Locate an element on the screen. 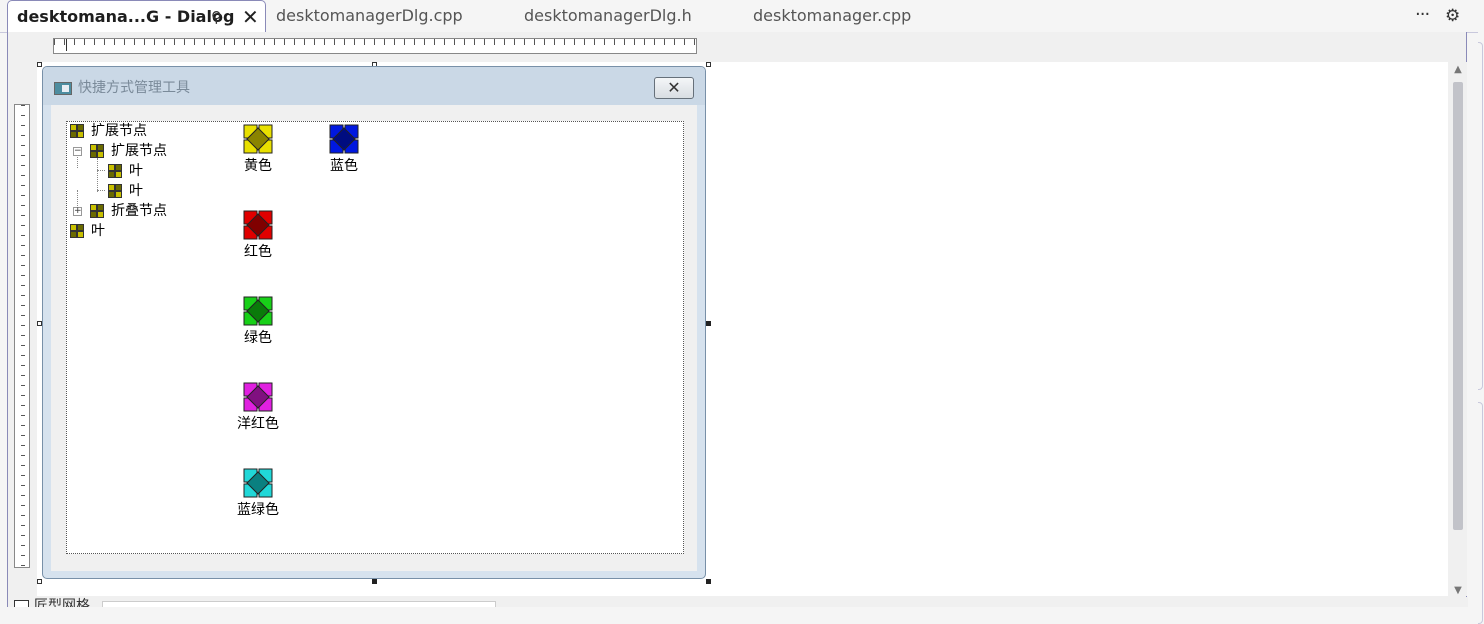 This screenshot has width=1484, height=624. yellow-tile-icon is located at coordinates (258, 139).